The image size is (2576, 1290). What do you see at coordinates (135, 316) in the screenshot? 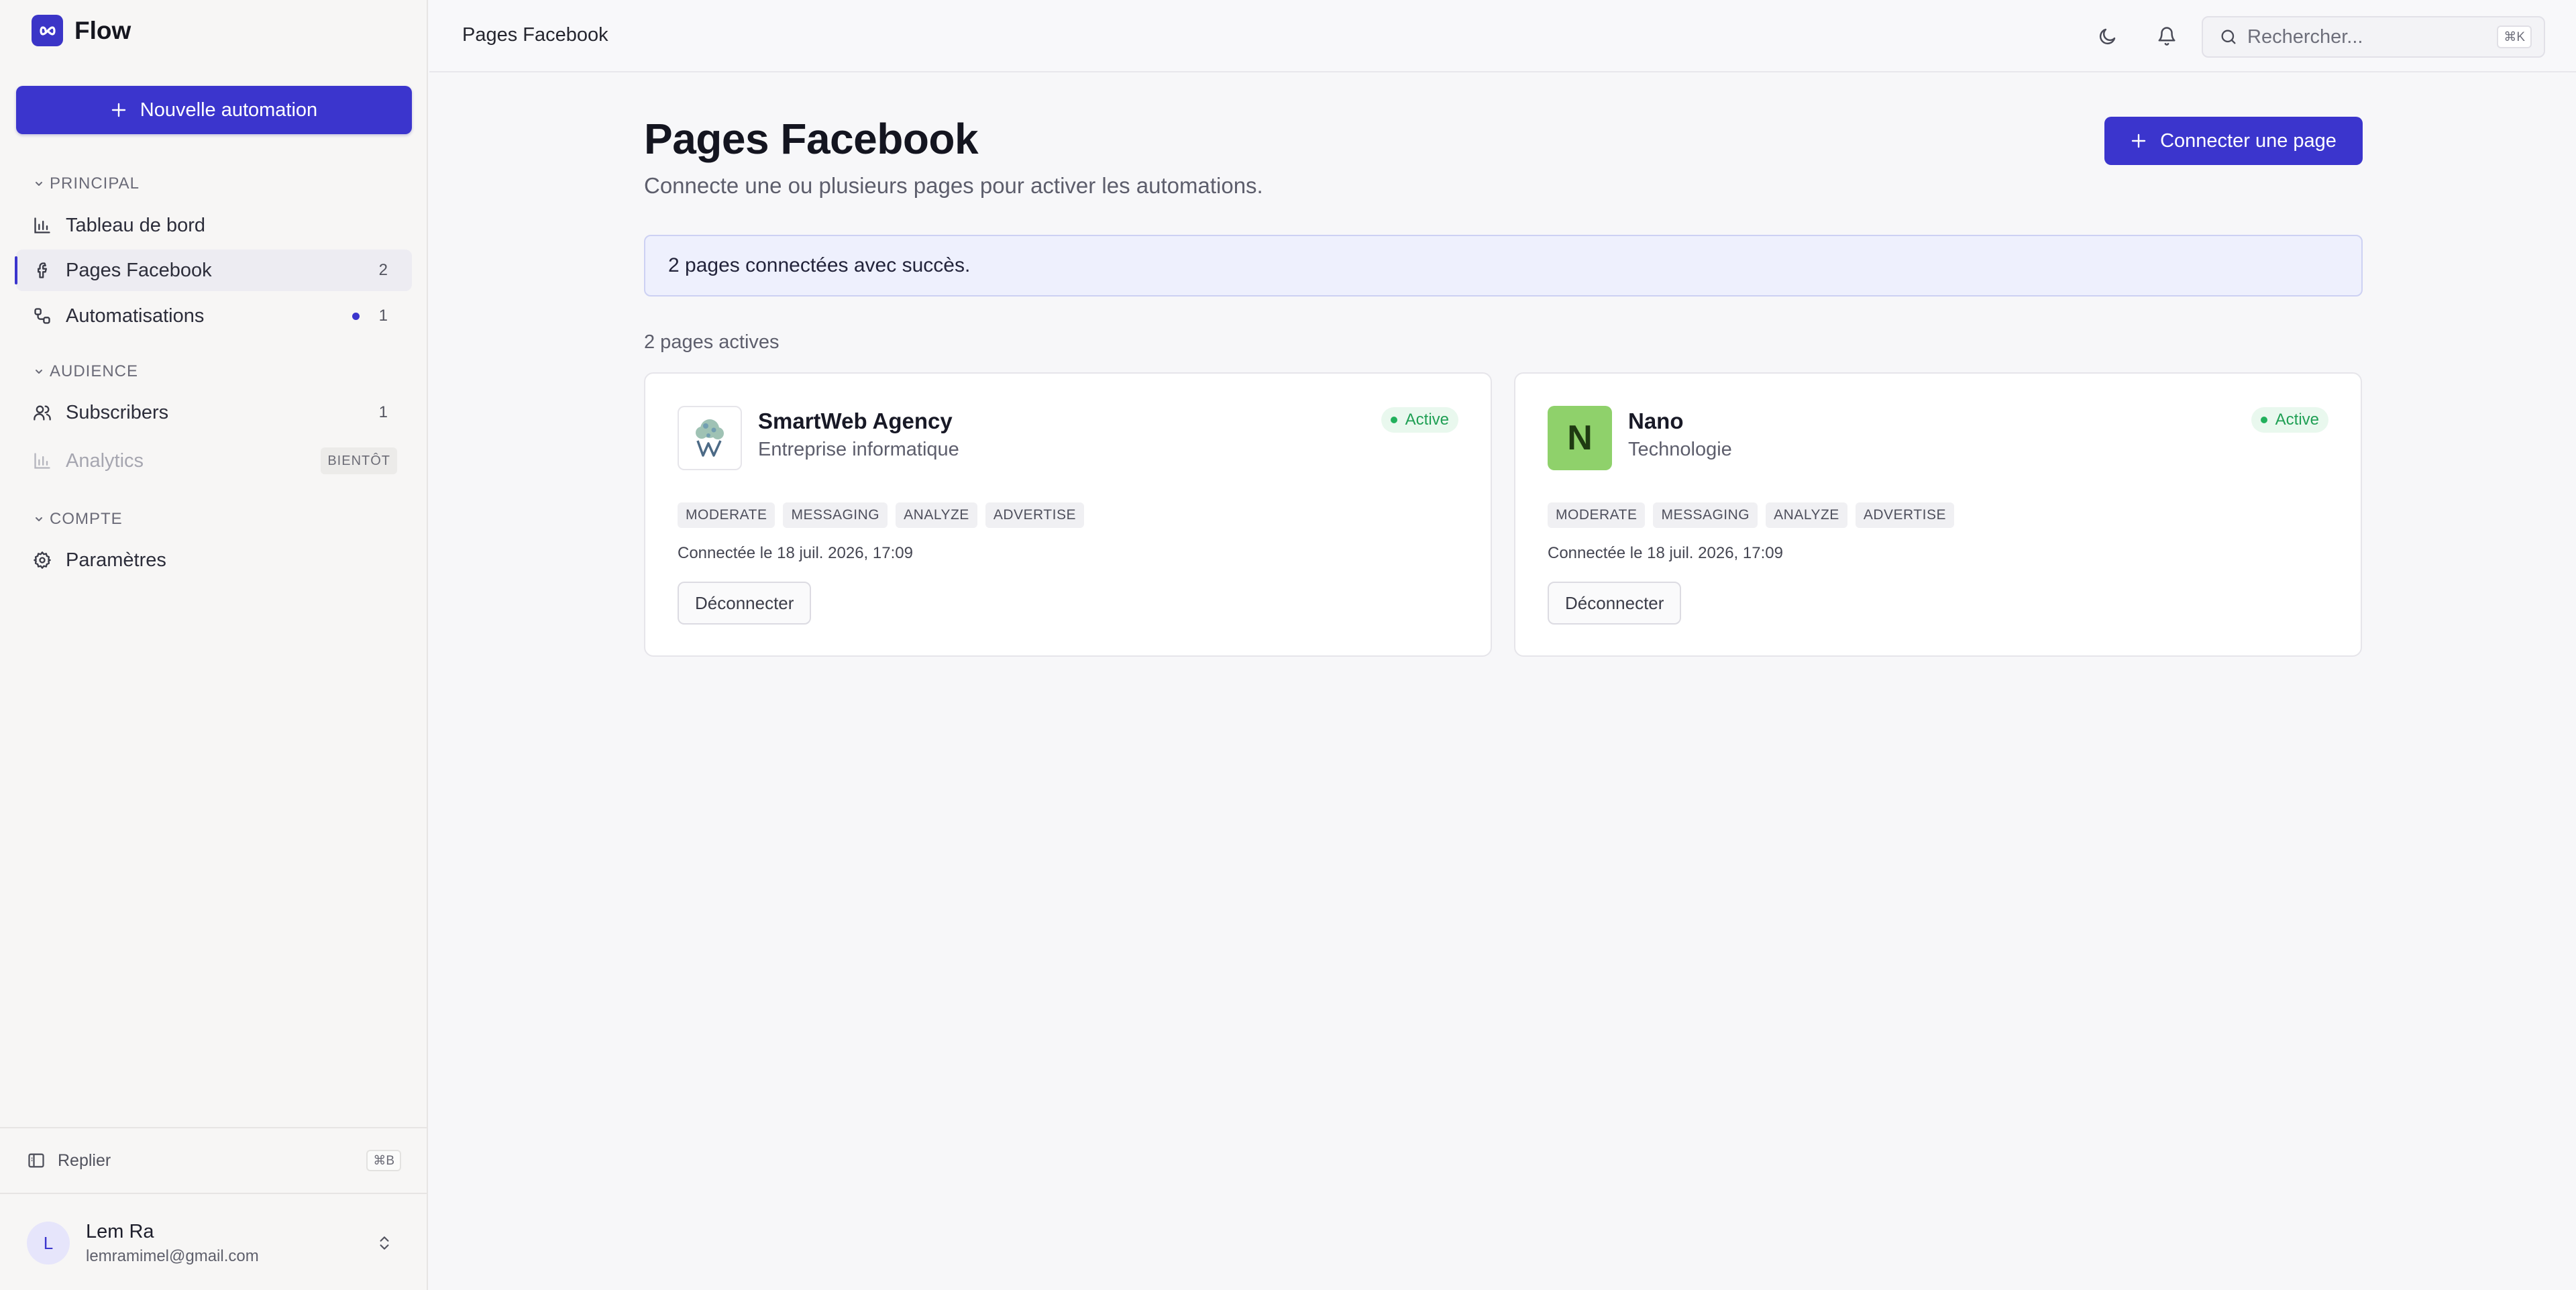
I see `sidebar-item-label: Automatisations` at bounding box center [135, 316].